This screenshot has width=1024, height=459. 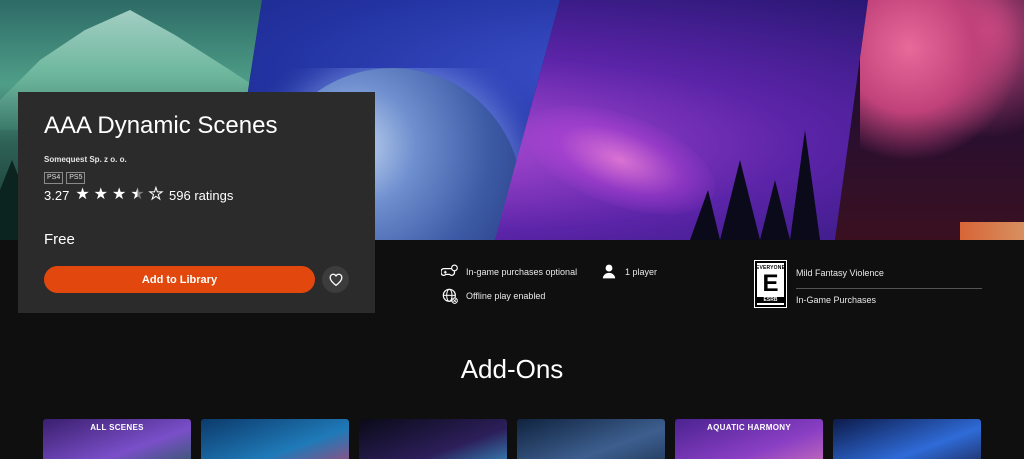 What do you see at coordinates (512, 439) in the screenshot?
I see `addons-carousel: ALL SCENES AQUATIC HARMONY` at bounding box center [512, 439].